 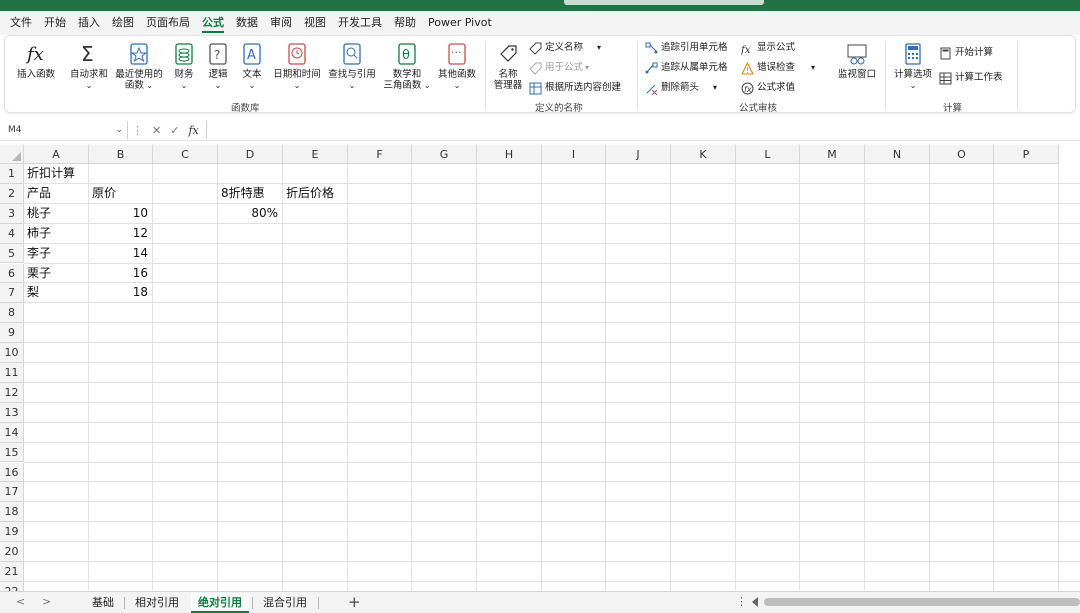 I want to click on cell-a4: 柿子, so click(x=39, y=233).